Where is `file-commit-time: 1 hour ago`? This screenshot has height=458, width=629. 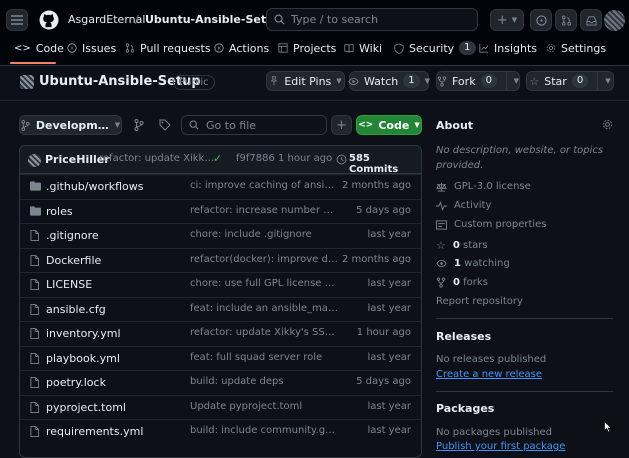 file-commit-time: 1 hour ago is located at coordinates (383, 332).